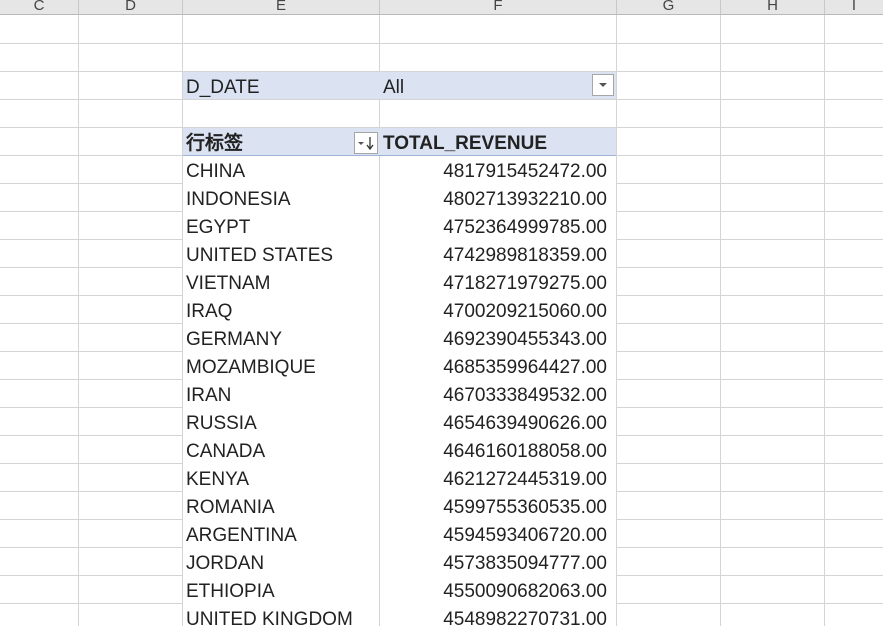  Describe the element at coordinates (268, 142) in the screenshot. I see `row-labels-header: 行标签` at that location.